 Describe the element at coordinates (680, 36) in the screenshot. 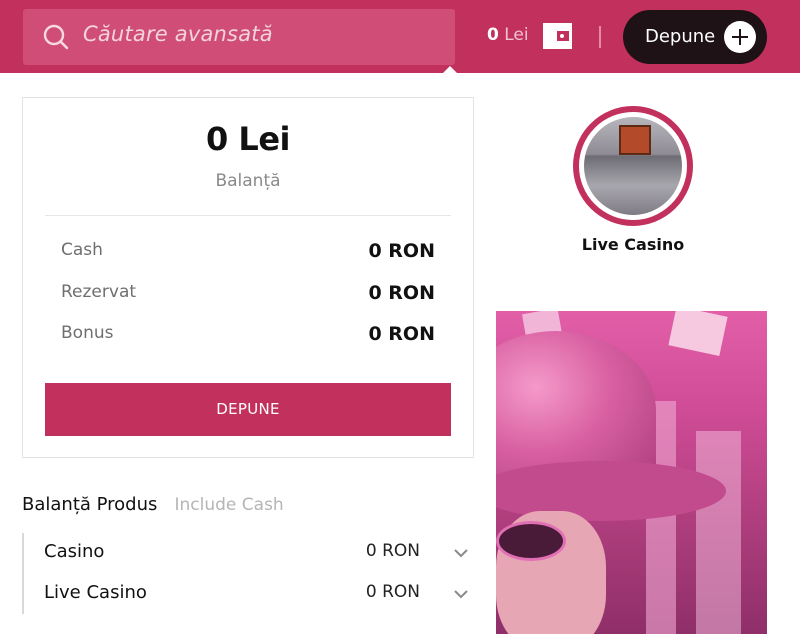

I see `header-deposit-label: Depune` at that location.